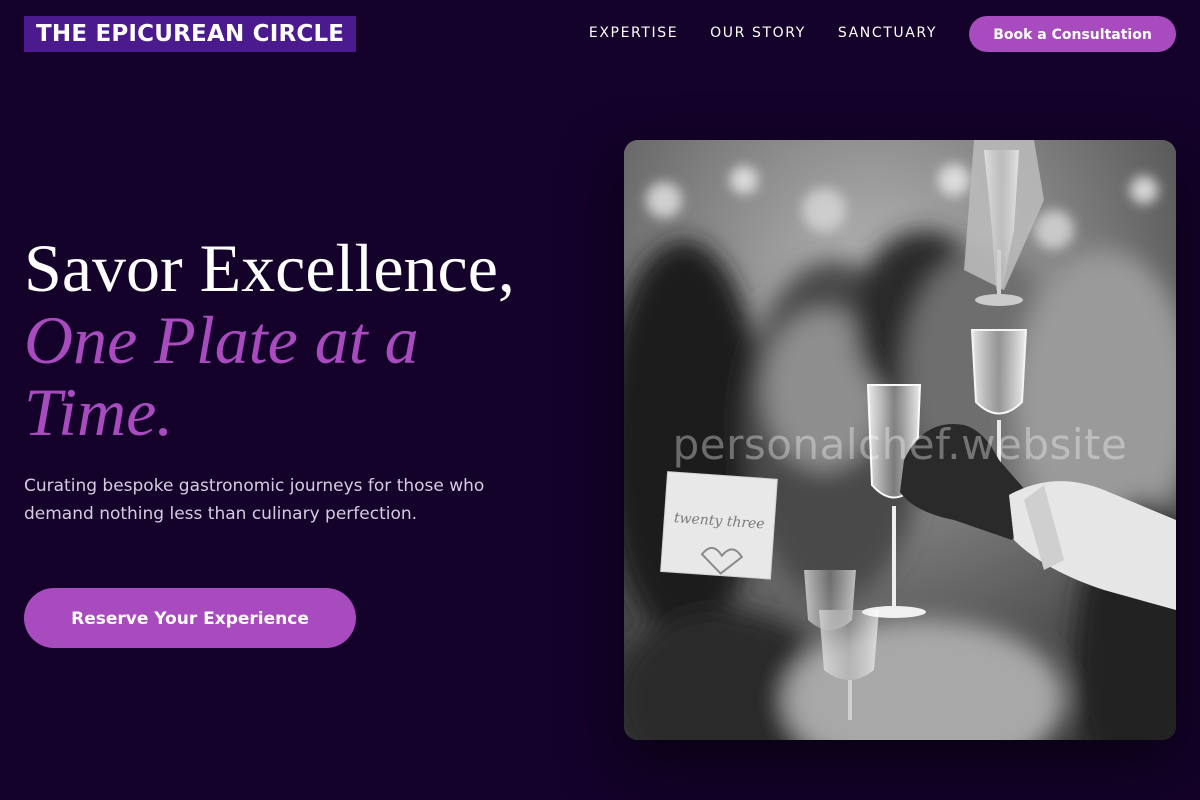 Image resolution: width=1200 pixels, height=800 pixels. I want to click on hero-title: Savor Excellence, One Plate at a Time., so click(304, 340).